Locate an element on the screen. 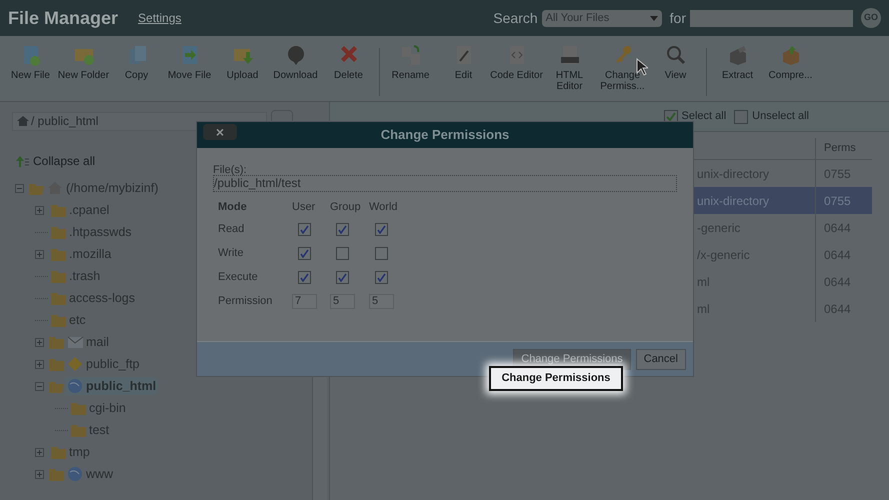 This screenshot has height=500, width=889. select-toggle: Unselect all is located at coordinates (771, 116).